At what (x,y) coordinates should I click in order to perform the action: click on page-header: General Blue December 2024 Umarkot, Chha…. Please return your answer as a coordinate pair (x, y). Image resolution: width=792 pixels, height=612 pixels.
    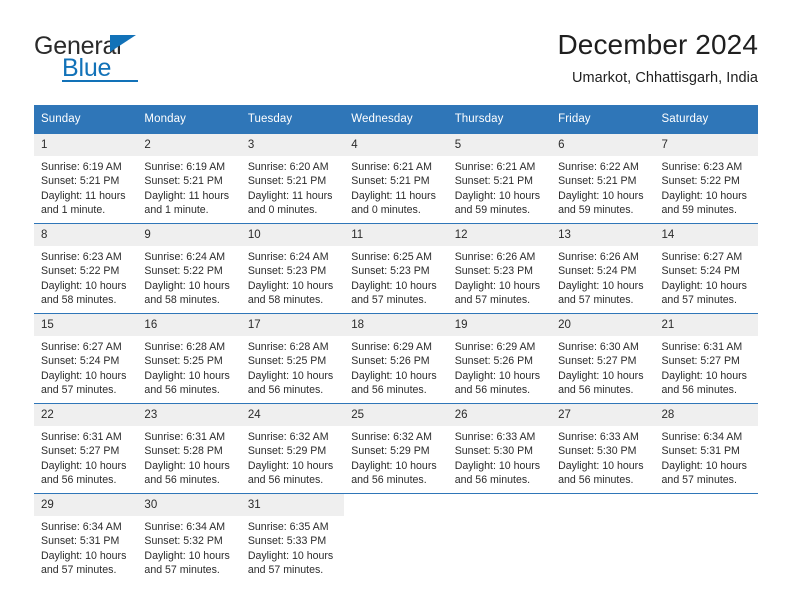
    Looking at the image, I should click on (396, 59).